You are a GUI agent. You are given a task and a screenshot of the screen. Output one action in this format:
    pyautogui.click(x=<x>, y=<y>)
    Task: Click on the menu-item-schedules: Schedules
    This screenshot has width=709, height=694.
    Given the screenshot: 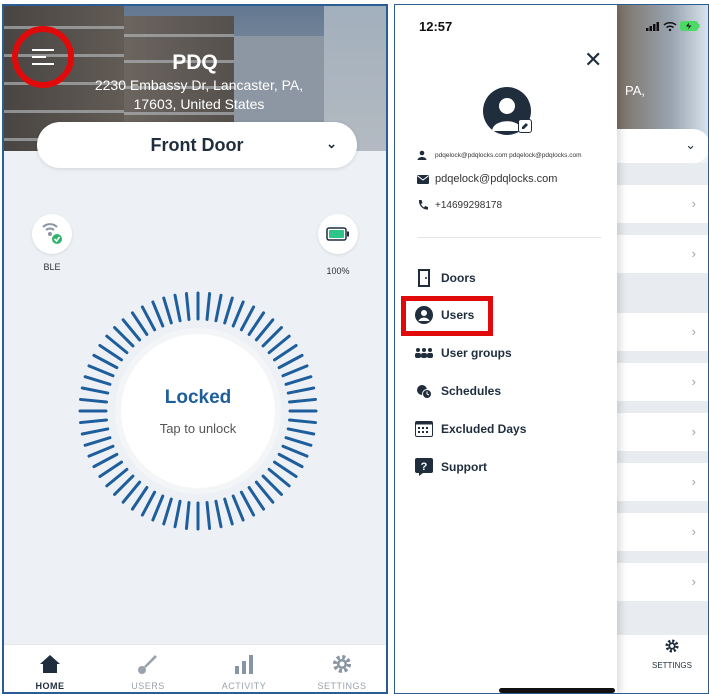 What is the action you would take?
    pyautogui.click(x=457, y=391)
    